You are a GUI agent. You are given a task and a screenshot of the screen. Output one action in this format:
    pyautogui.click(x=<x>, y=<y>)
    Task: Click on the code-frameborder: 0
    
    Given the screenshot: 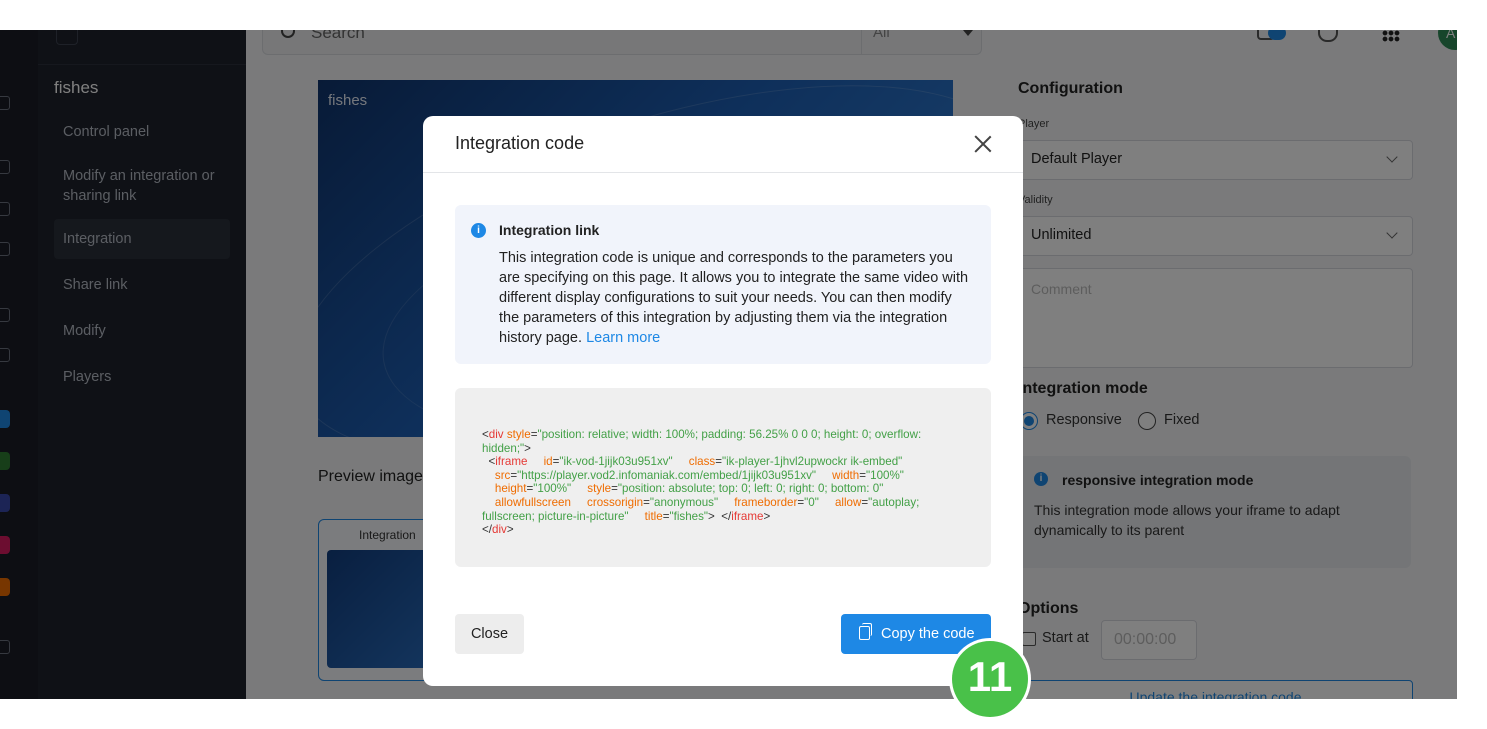 What is the action you would take?
    pyautogui.click(x=811, y=502)
    